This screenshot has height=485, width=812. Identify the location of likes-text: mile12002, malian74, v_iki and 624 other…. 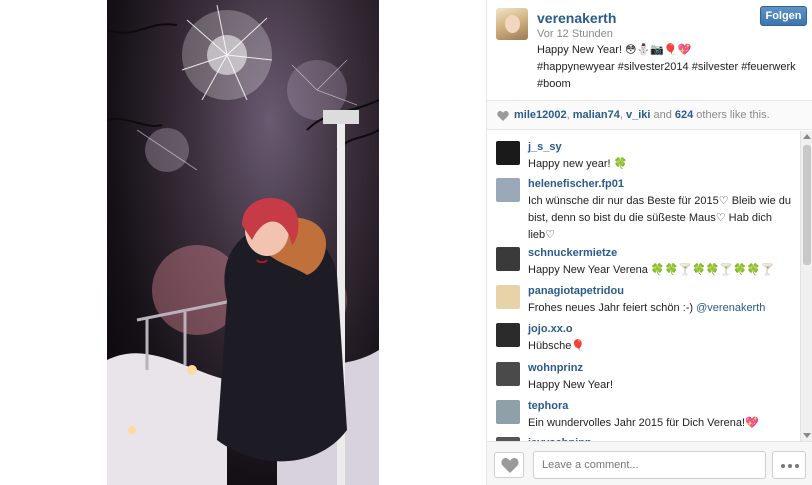
(642, 115).